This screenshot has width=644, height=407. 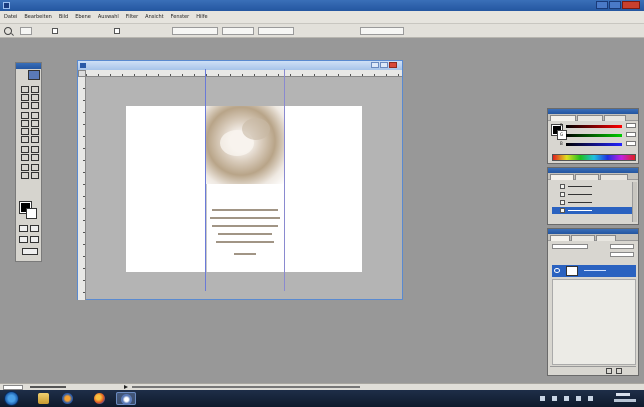 What do you see at coordinates (578, 398) in the screenshot?
I see `tray-volume-icon` at bounding box center [578, 398].